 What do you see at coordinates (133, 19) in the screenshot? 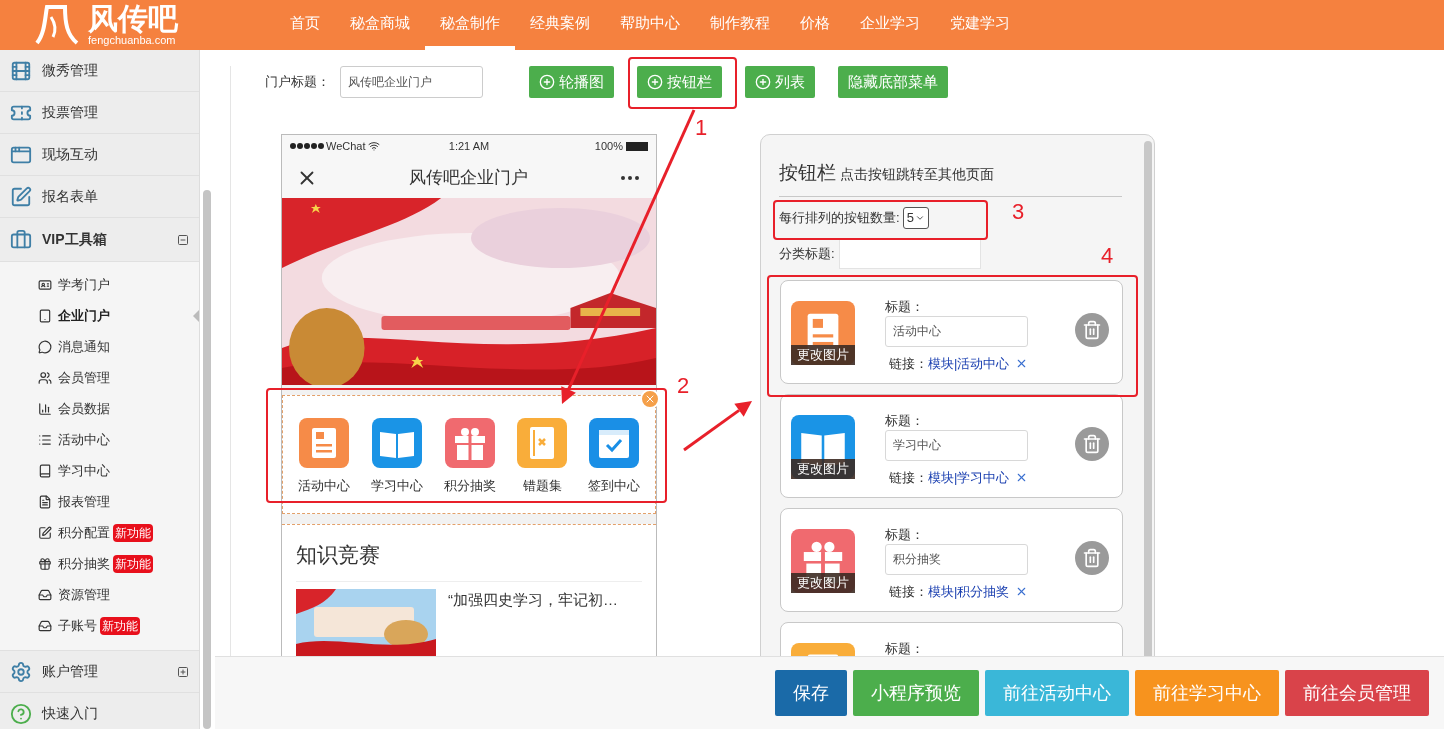
I see `logo-name: 风传吧` at bounding box center [133, 19].